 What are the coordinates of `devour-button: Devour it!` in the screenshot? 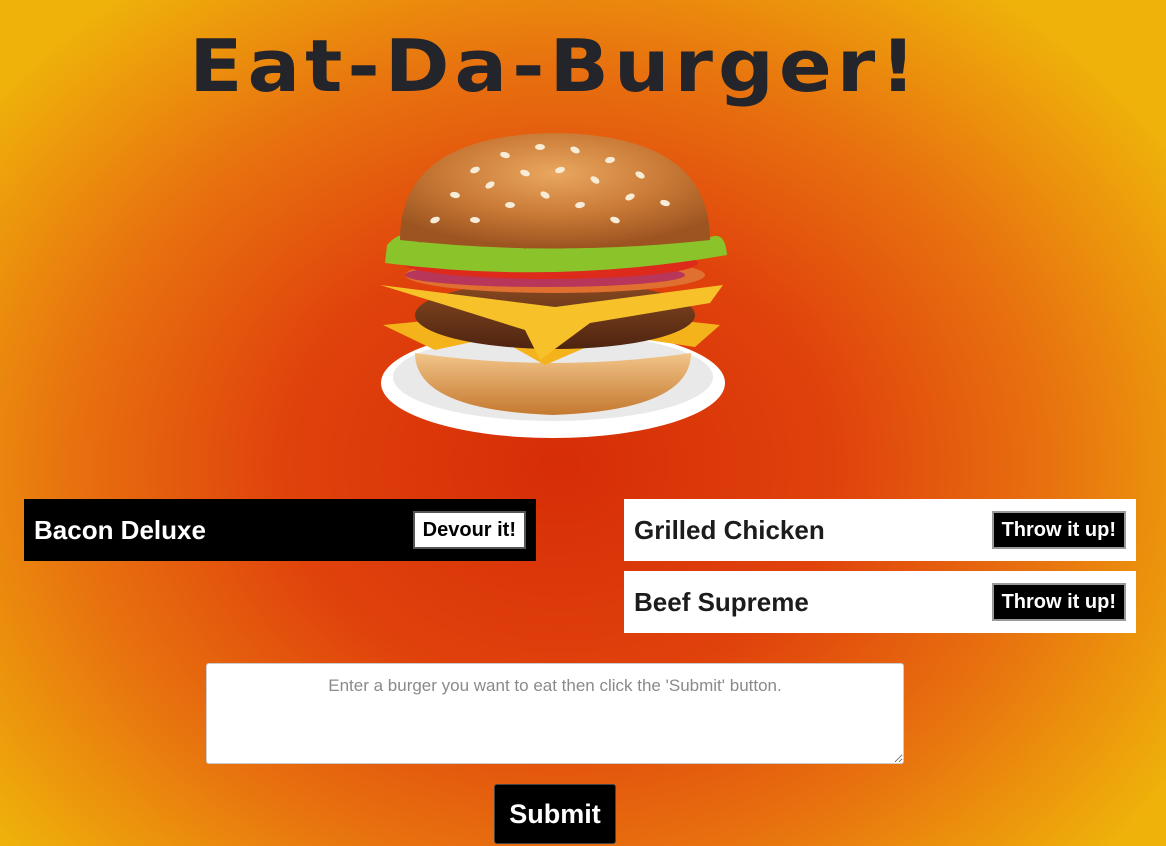 It's located at (469, 530).